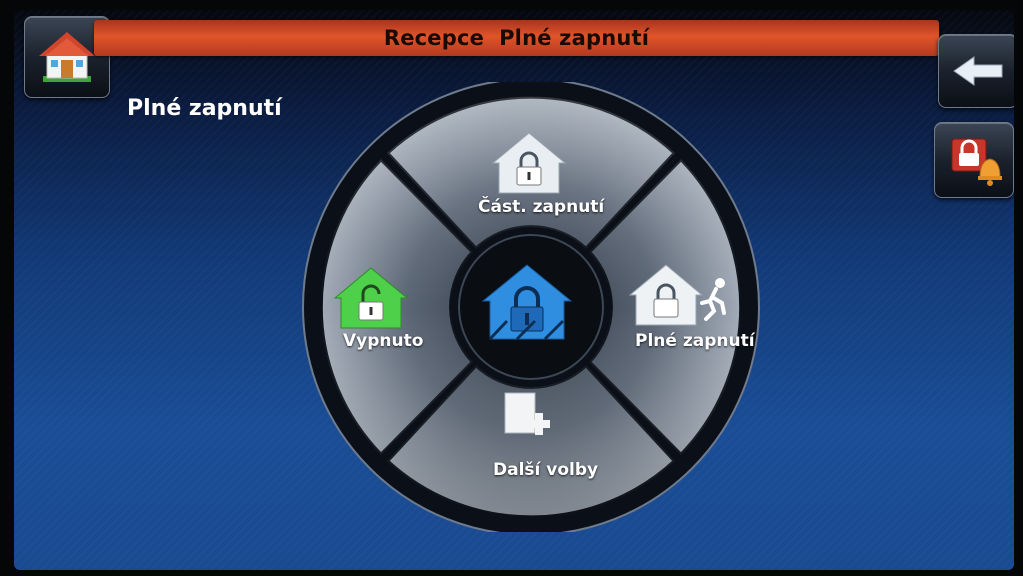  Describe the element at coordinates (67, 57) in the screenshot. I see `house-icon` at that location.